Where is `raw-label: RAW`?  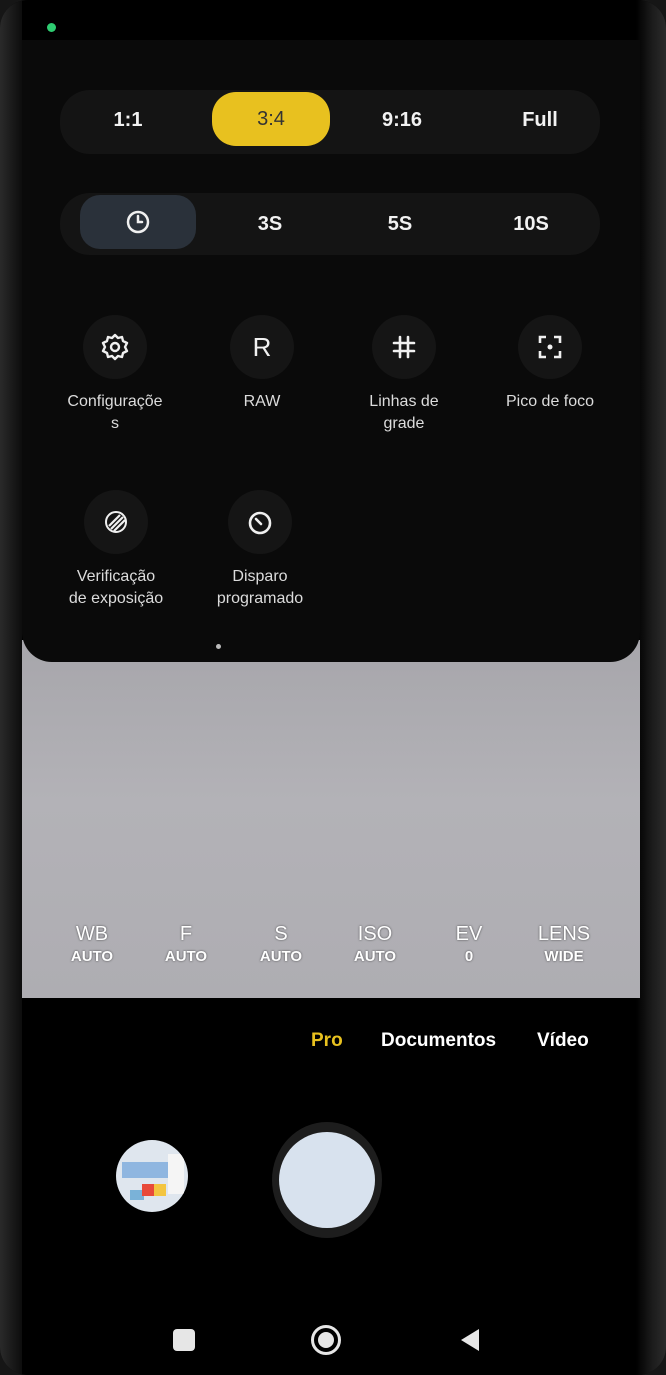 raw-label: RAW is located at coordinates (262, 401).